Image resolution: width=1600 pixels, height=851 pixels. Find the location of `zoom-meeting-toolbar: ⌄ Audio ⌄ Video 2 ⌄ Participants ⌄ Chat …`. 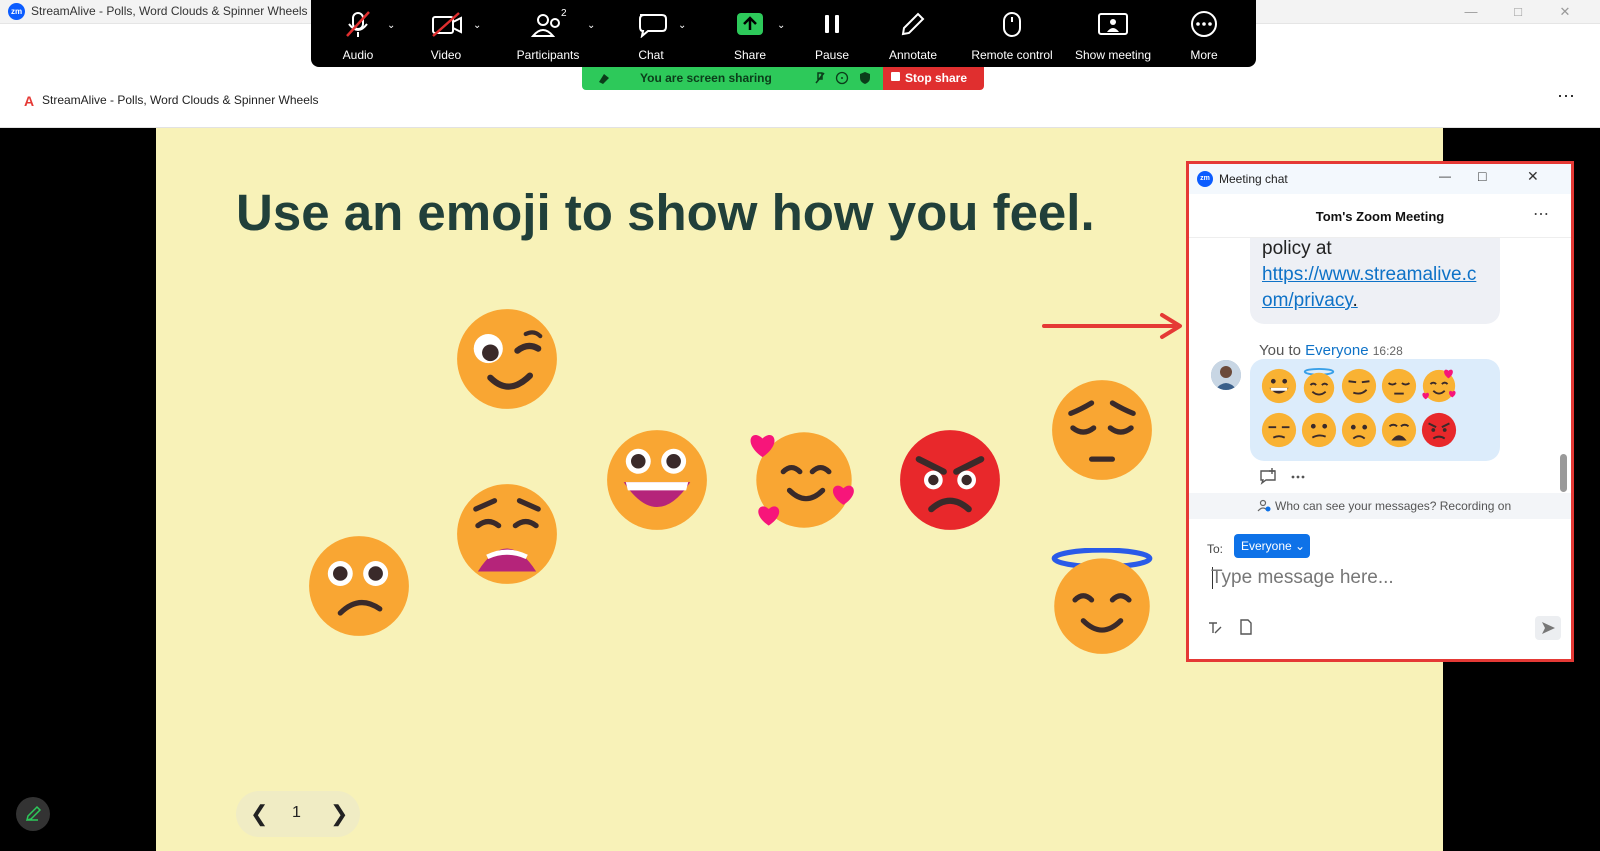

zoom-meeting-toolbar: ⌄ Audio ⌄ Video 2 ⌄ Participants ⌄ Chat … is located at coordinates (783, 33).